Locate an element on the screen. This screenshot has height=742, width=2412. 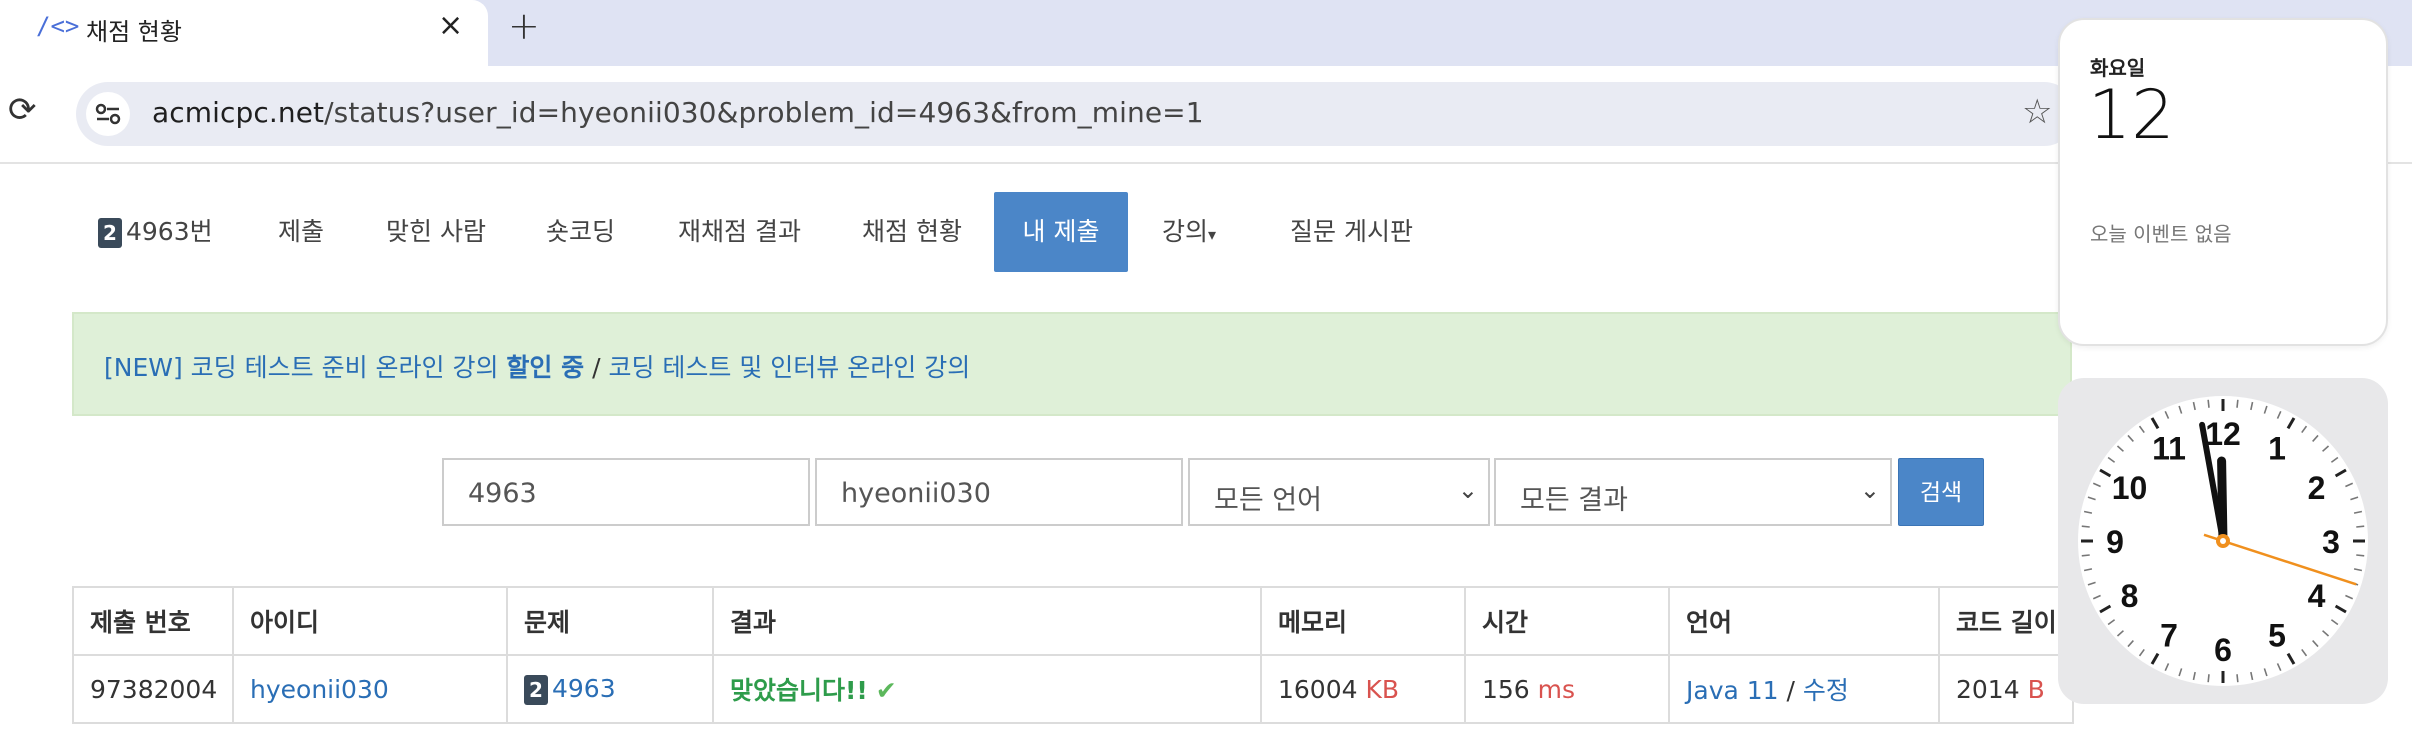
code-brackets-icon: /<> is located at coordinates (58, 26).